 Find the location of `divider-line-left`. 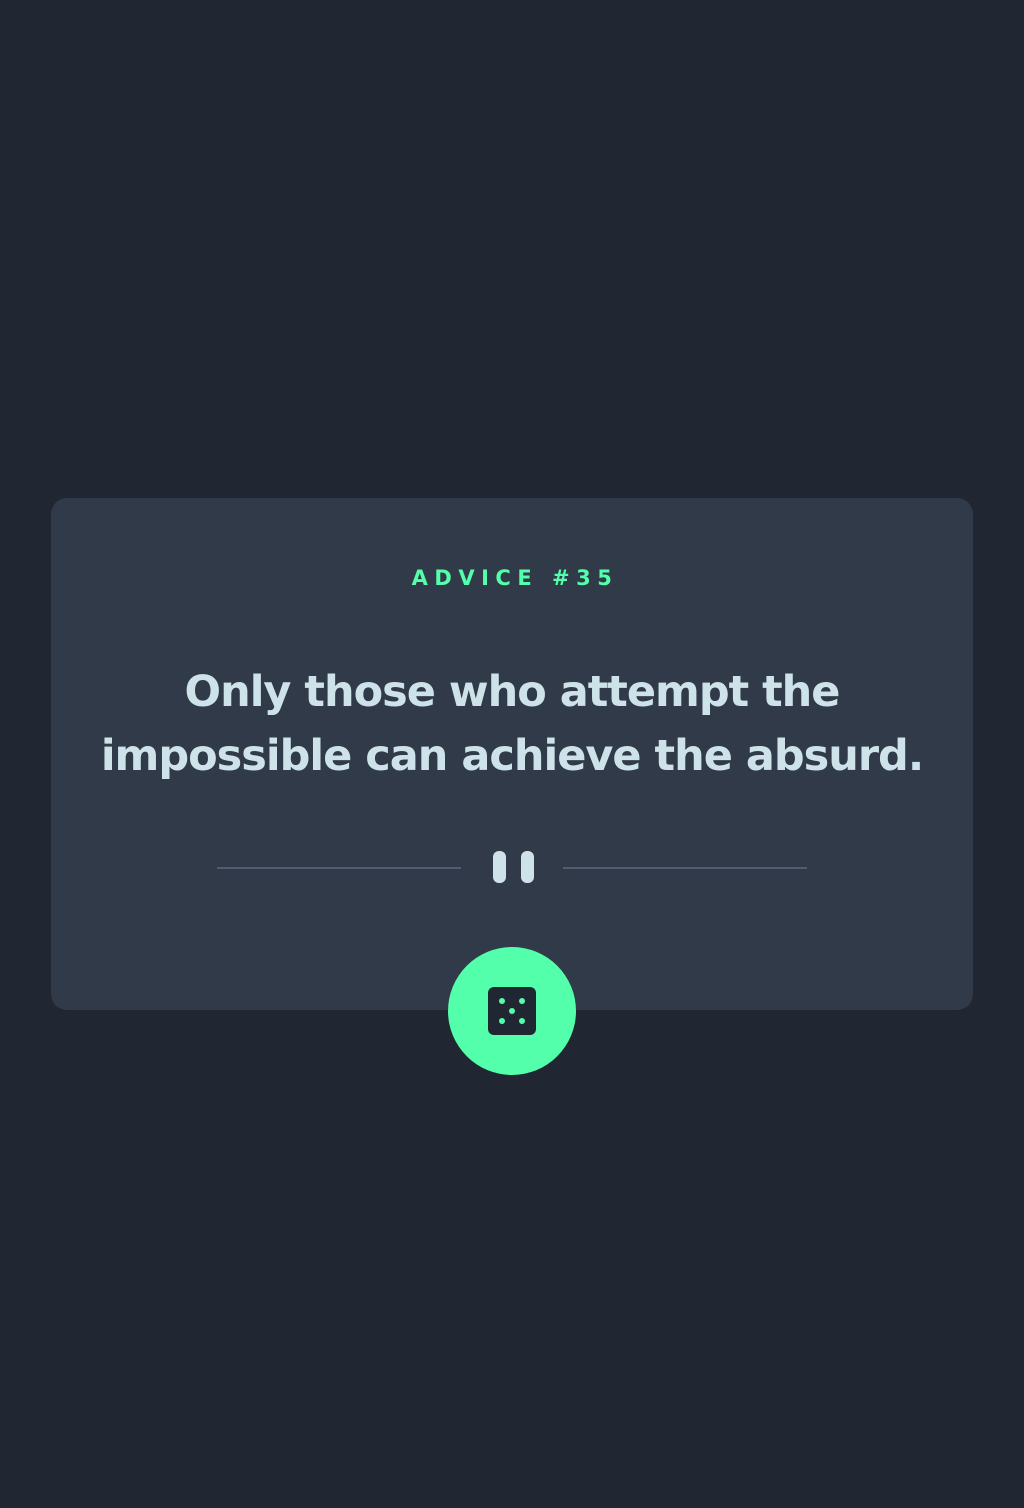

divider-line-left is located at coordinates (339, 868).